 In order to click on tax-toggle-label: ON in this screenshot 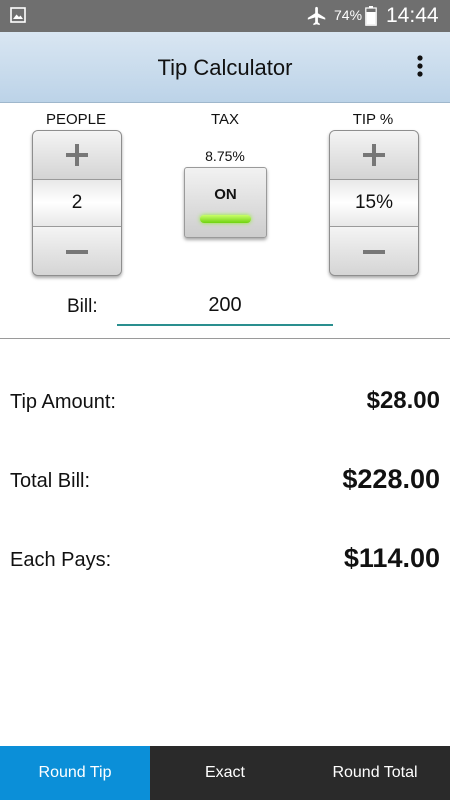, I will do `click(225, 194)`.